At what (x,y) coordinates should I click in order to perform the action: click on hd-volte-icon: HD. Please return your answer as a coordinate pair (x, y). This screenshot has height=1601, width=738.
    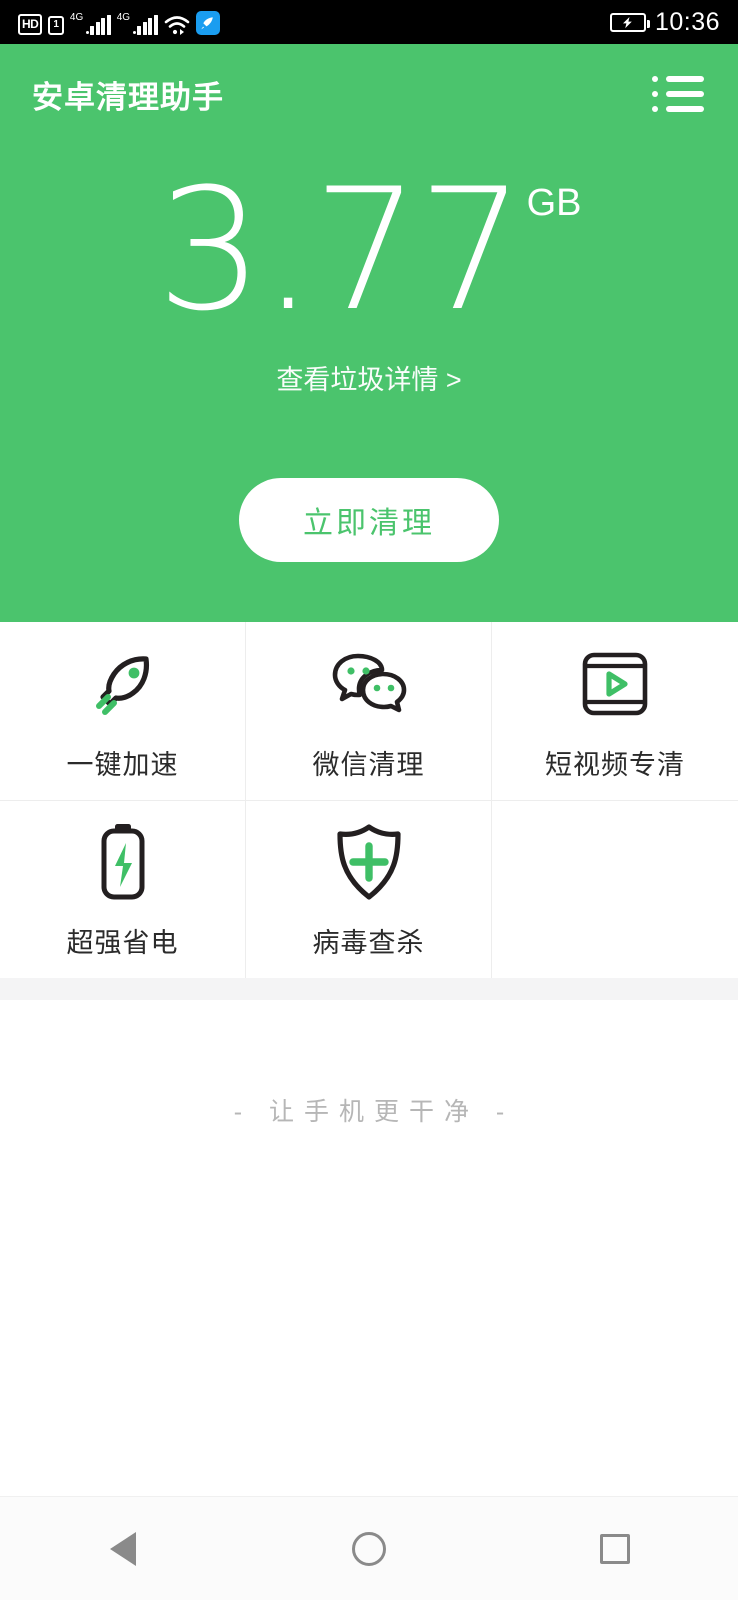
    Looking at the image, I should click on (30, 24).